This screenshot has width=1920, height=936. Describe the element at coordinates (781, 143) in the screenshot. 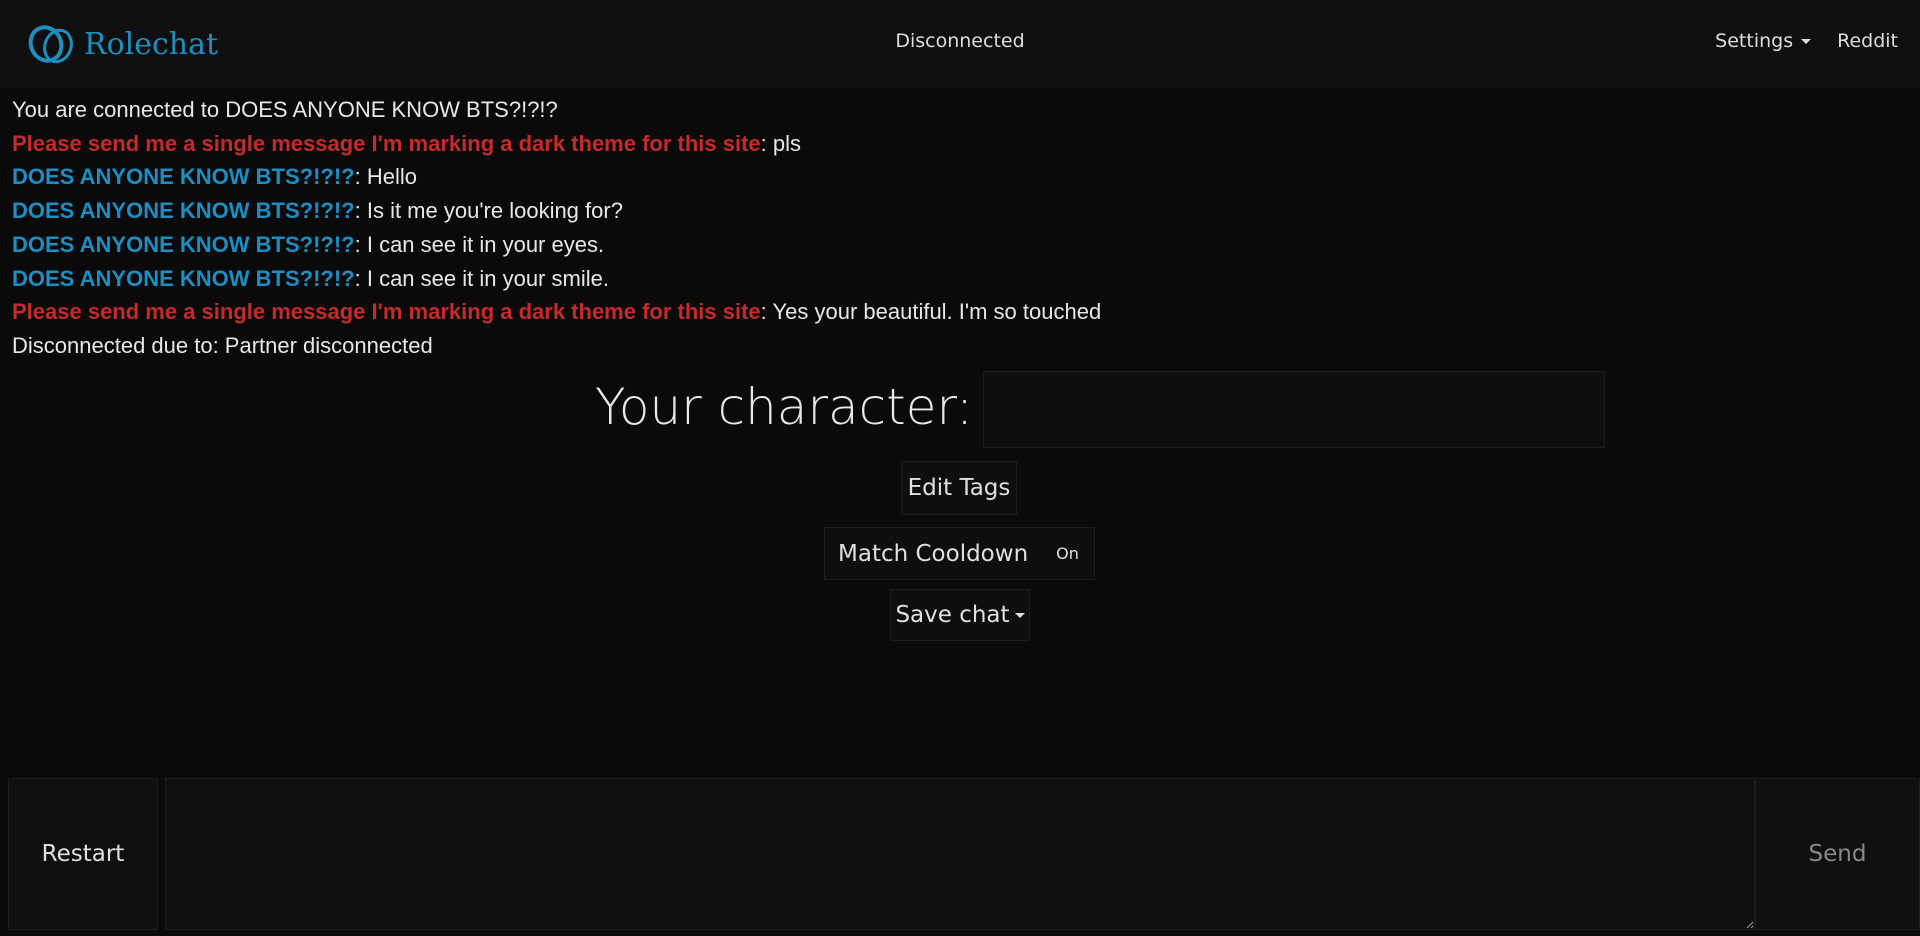

I see `message-text: : pls` at that location.